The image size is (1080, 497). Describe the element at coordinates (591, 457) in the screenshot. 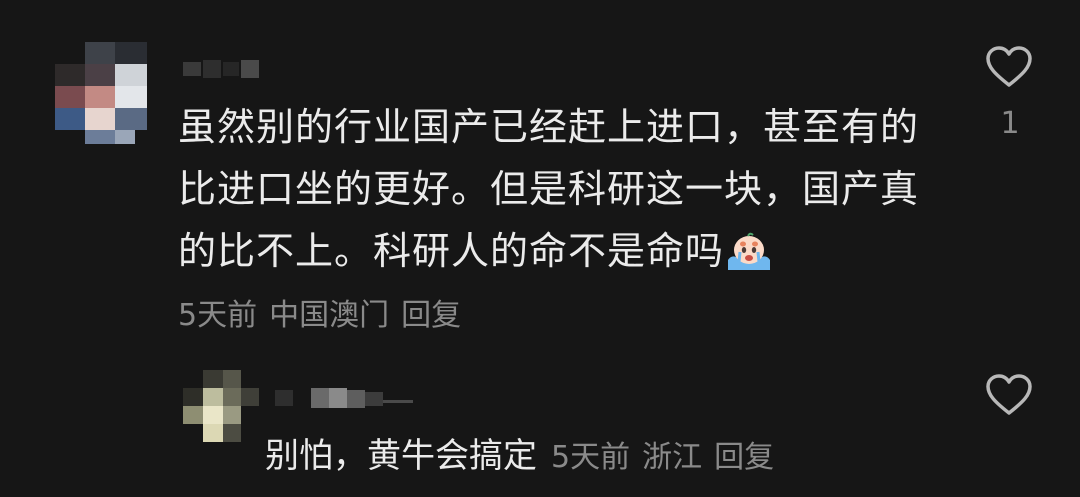

I see `reply-time: 5天前` at that location.